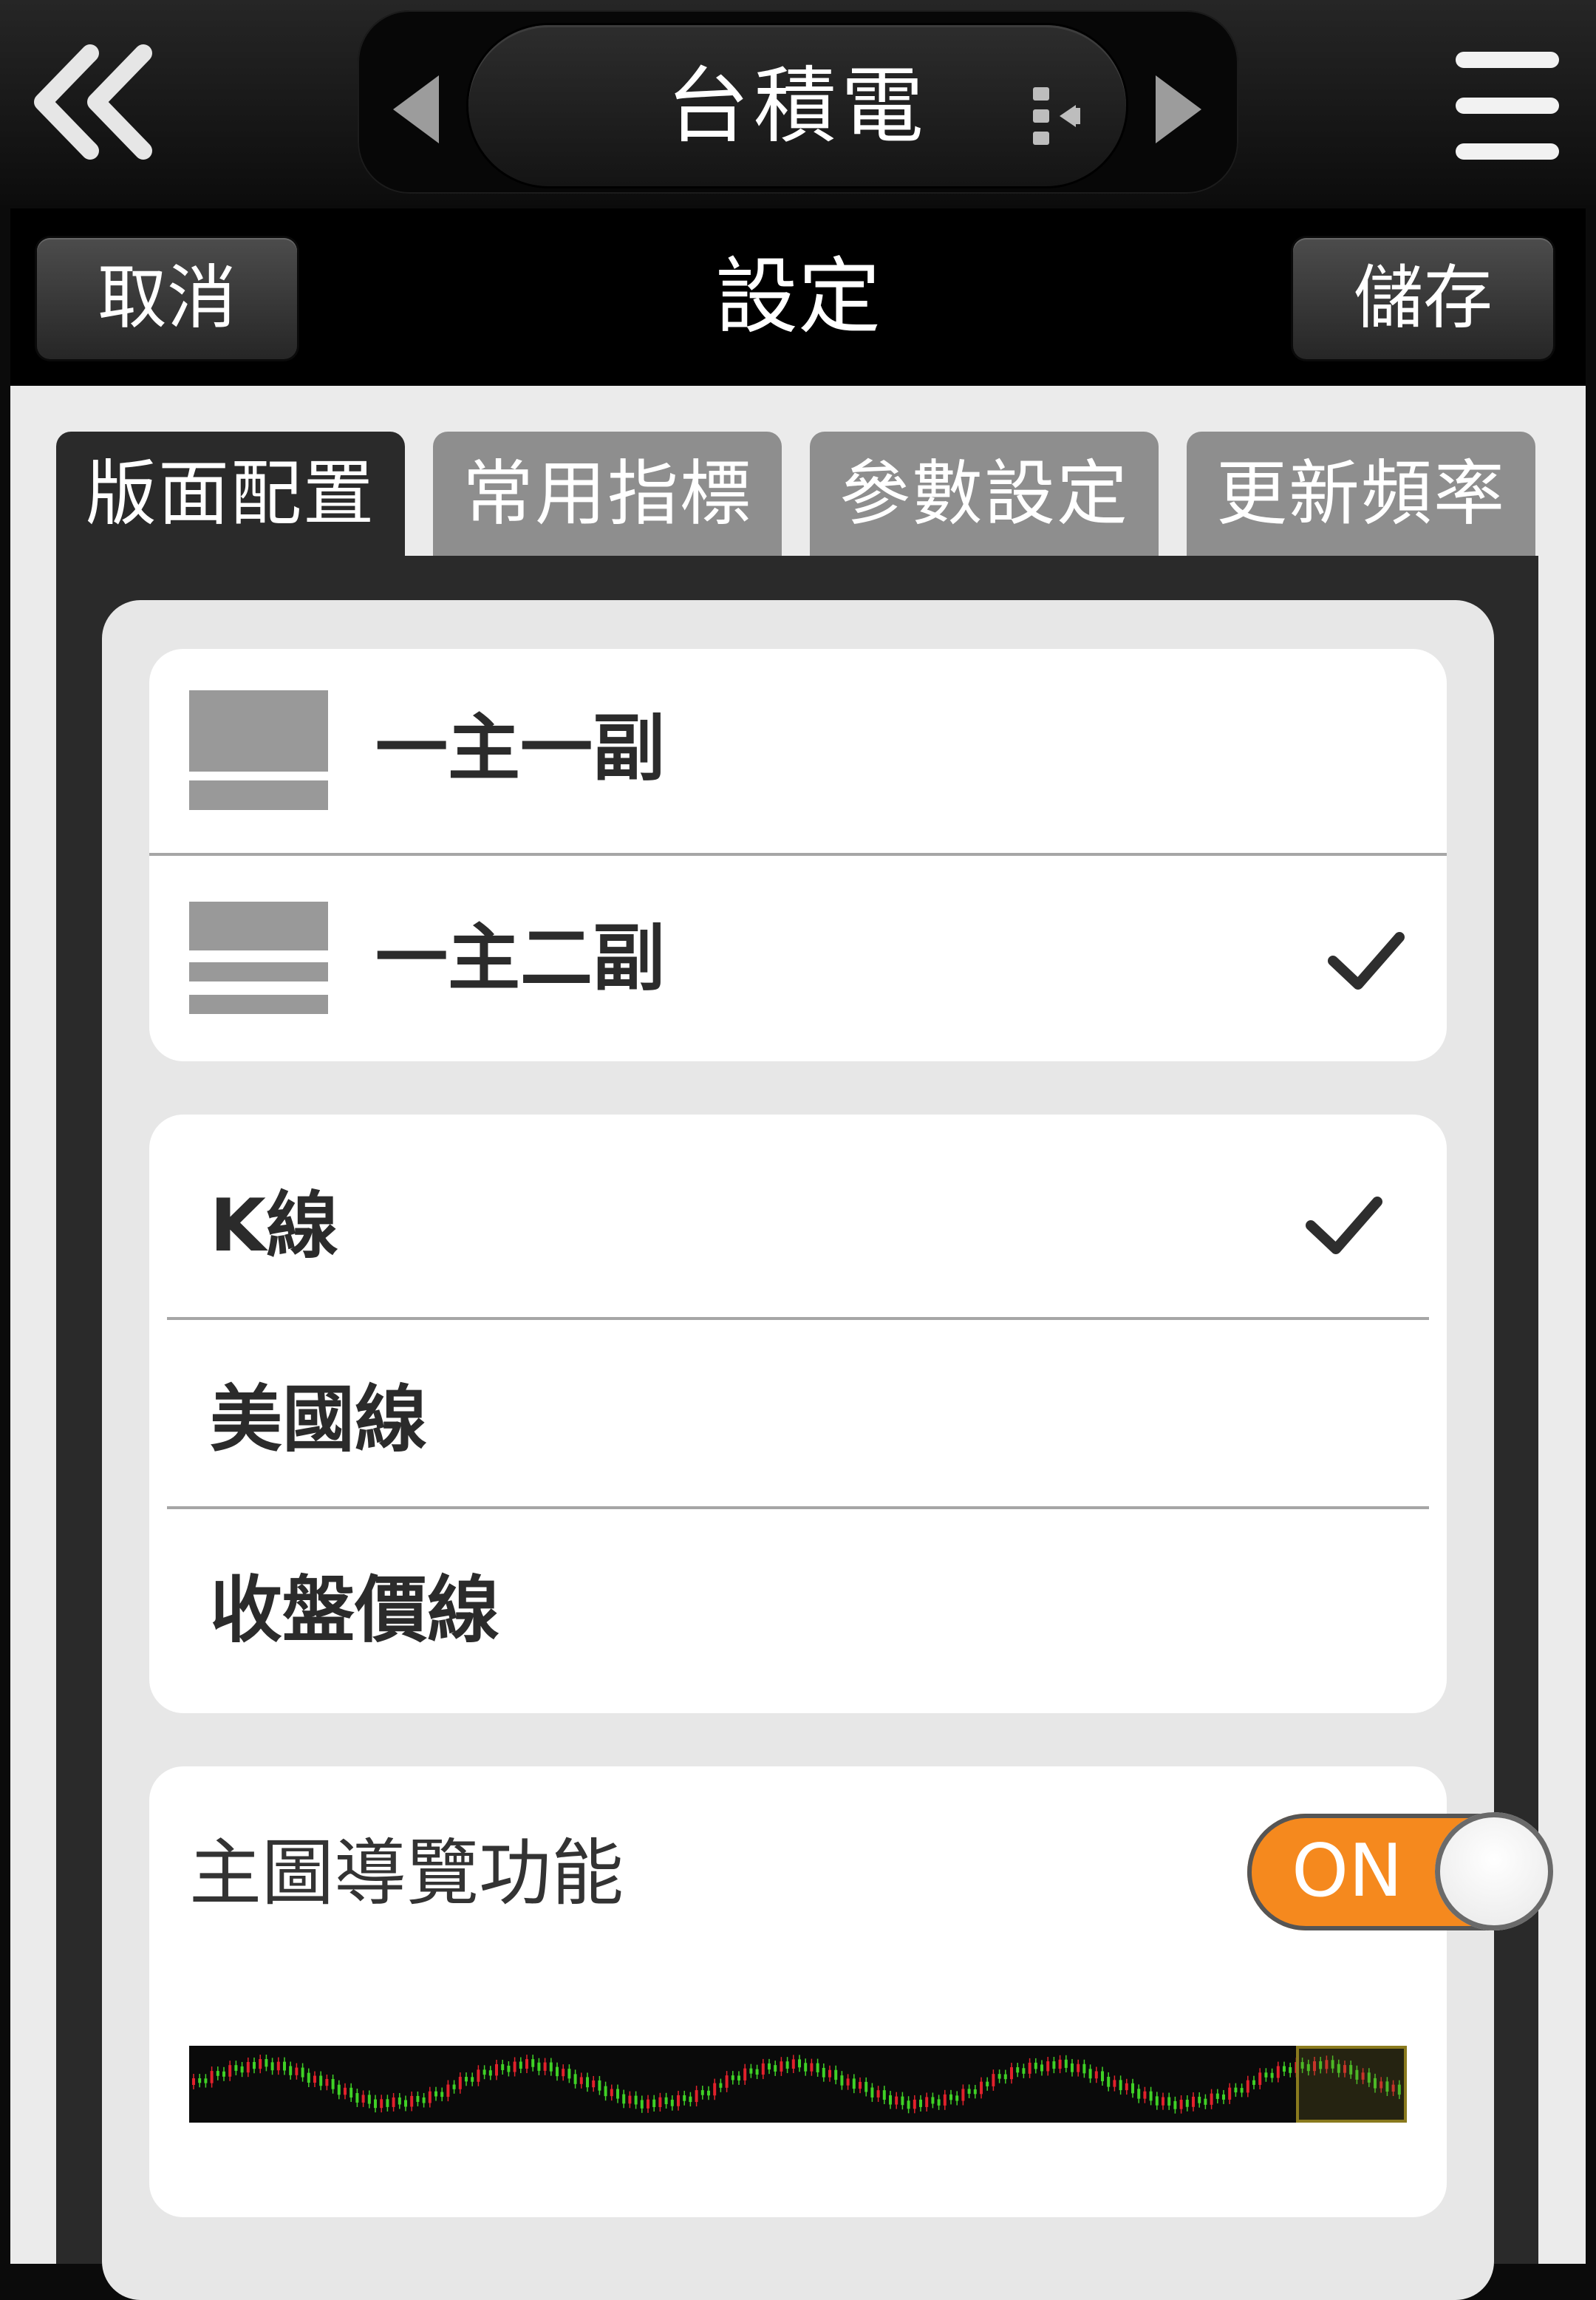 The width and height of the screenshot is (1596, 2300). Describe the element at coordinates (798, 959) in the screenshot. I see `layout-option-1m2s: 一主二副` at that location.